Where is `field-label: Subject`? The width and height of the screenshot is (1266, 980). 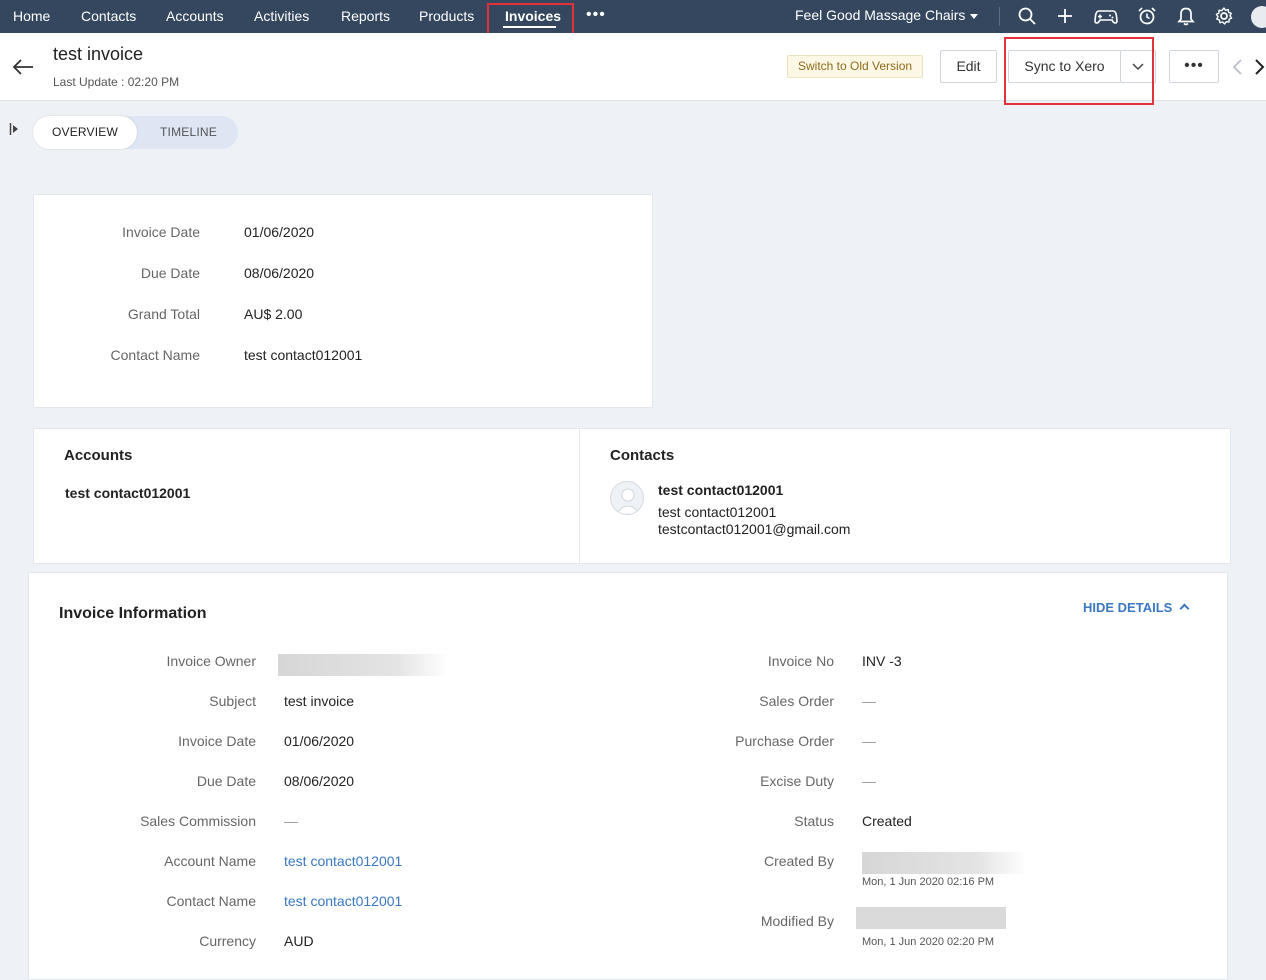
field-label: Subject is located at coordinates (232, 701).